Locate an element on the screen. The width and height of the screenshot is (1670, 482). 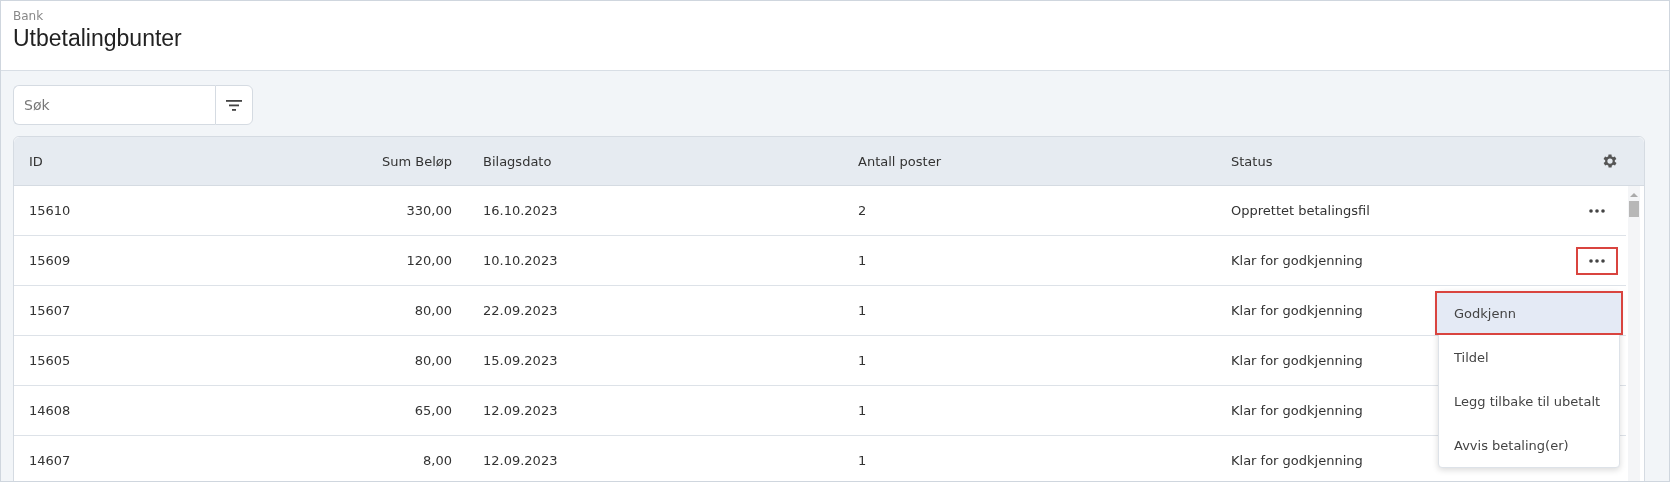
filter-icon is located at coordinates (234, 105).